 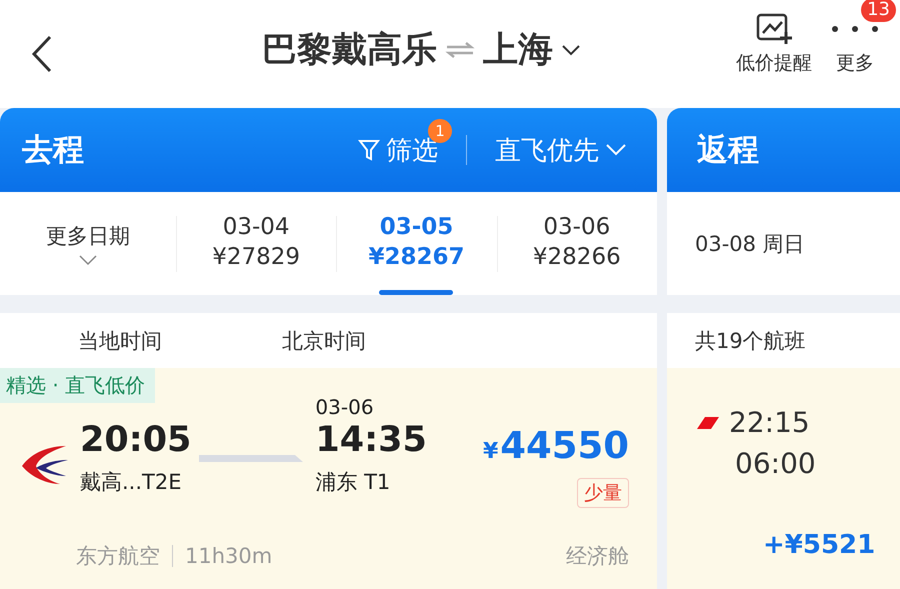 What do you see at coordinates (42, 54) in the screenshot?
I see `back-icon` at bounding box center [42, 54].